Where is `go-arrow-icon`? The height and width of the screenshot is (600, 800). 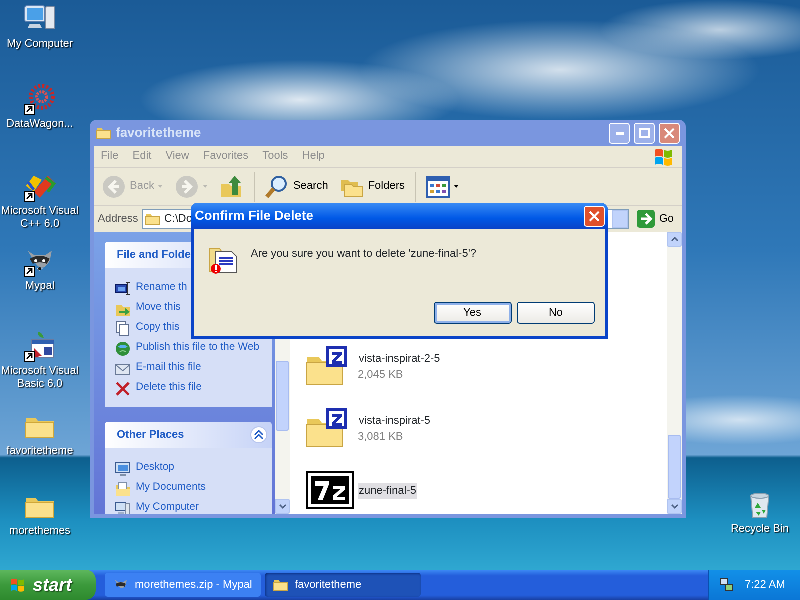 go-arrow-icon is located at coordinates (646, 219).